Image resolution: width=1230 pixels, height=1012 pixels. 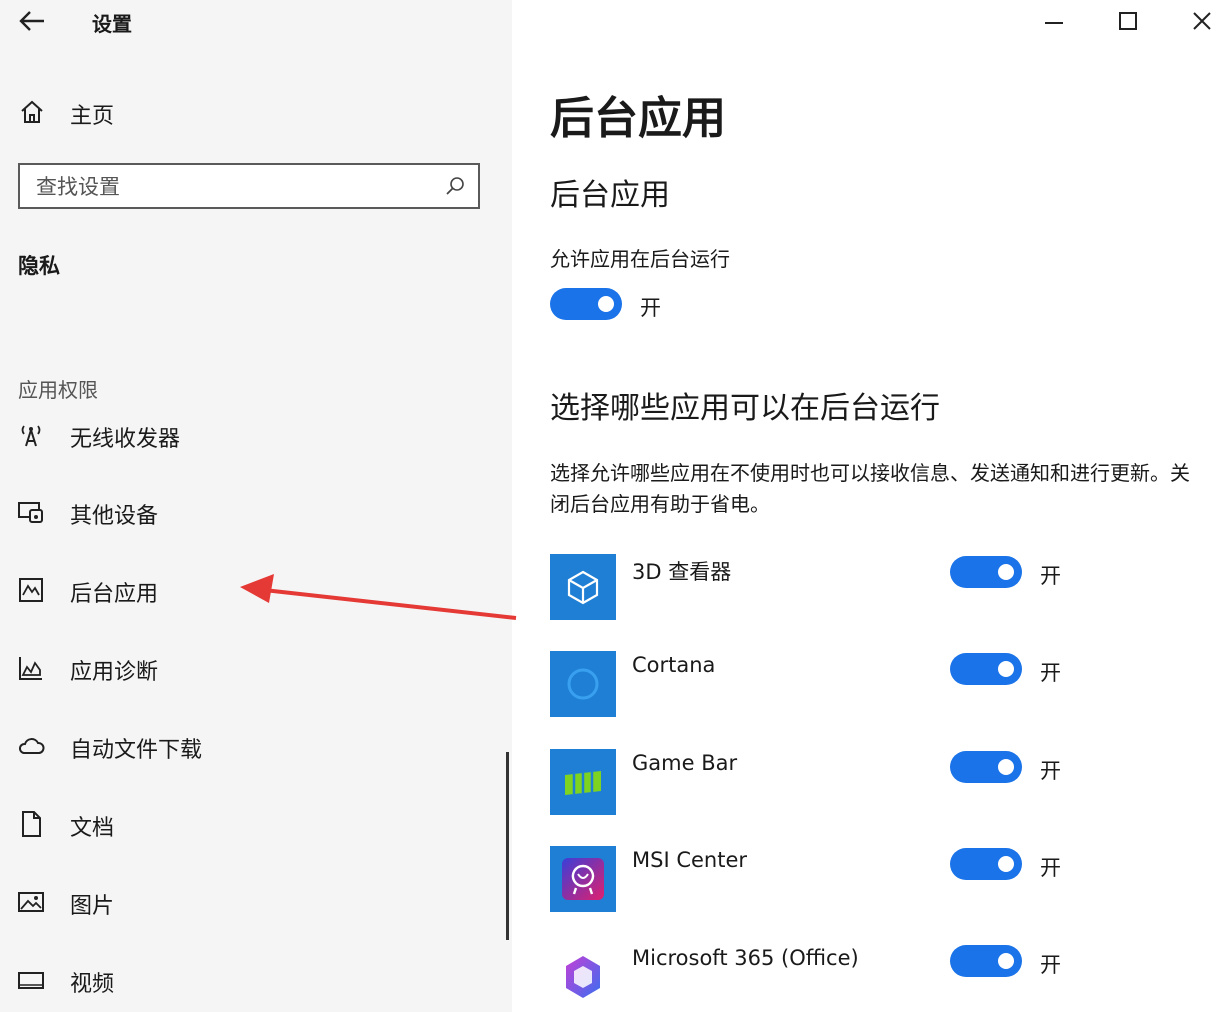 I want to click on annotation-arrow-icon, so click(x=378, y=597).